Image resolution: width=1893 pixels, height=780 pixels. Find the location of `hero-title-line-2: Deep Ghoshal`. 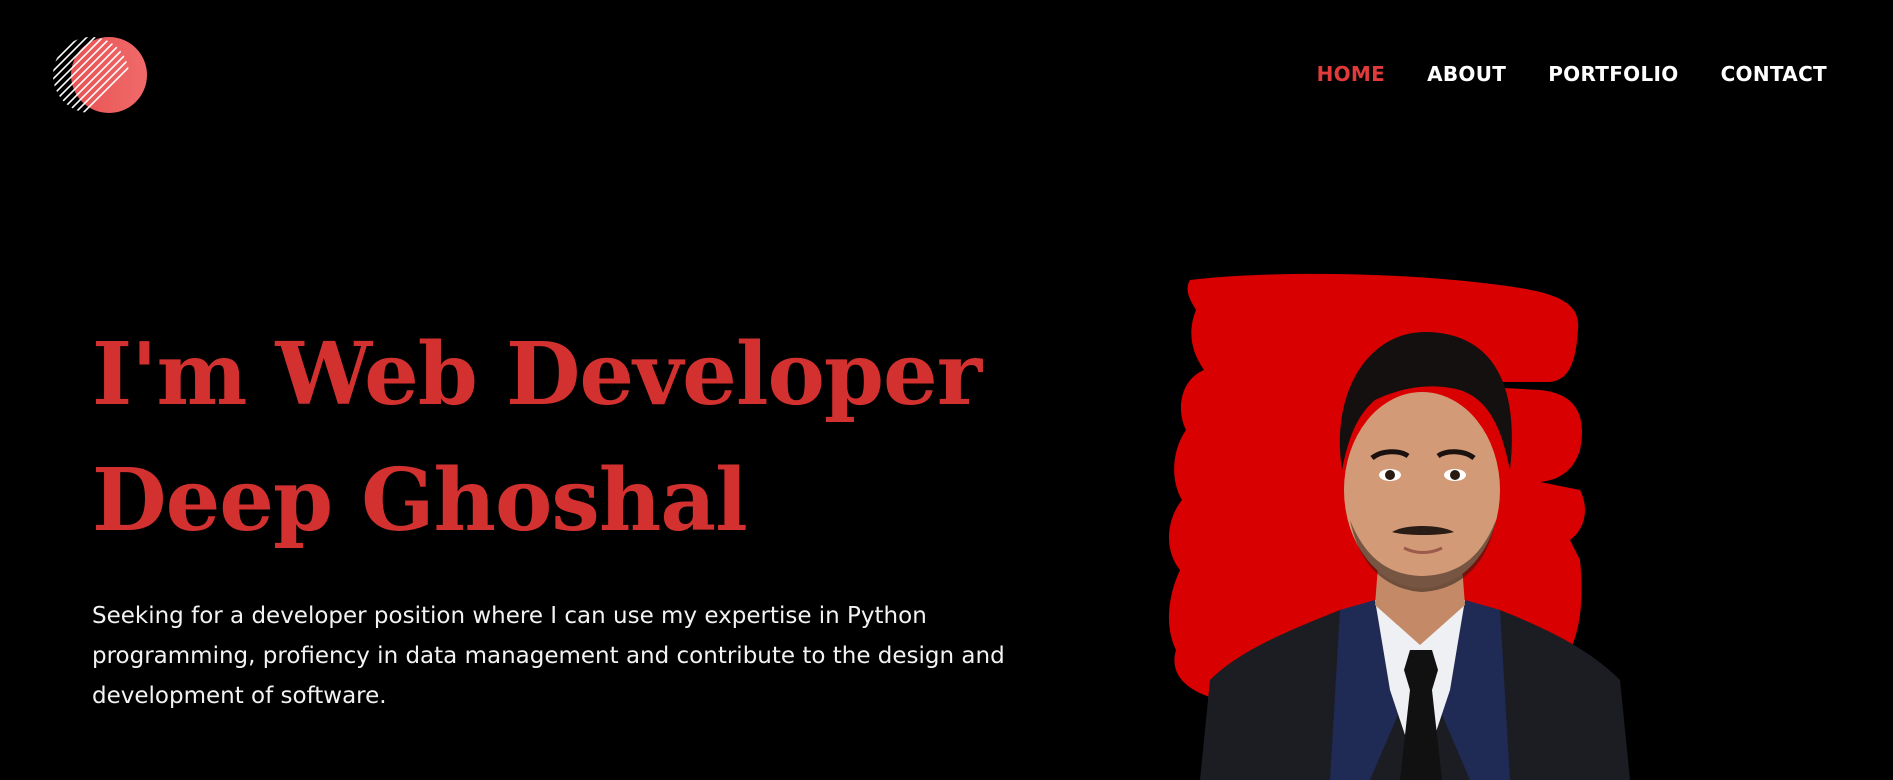

hero-title-line-2: Deep Ghoshal is located at coordinates (420, 500).